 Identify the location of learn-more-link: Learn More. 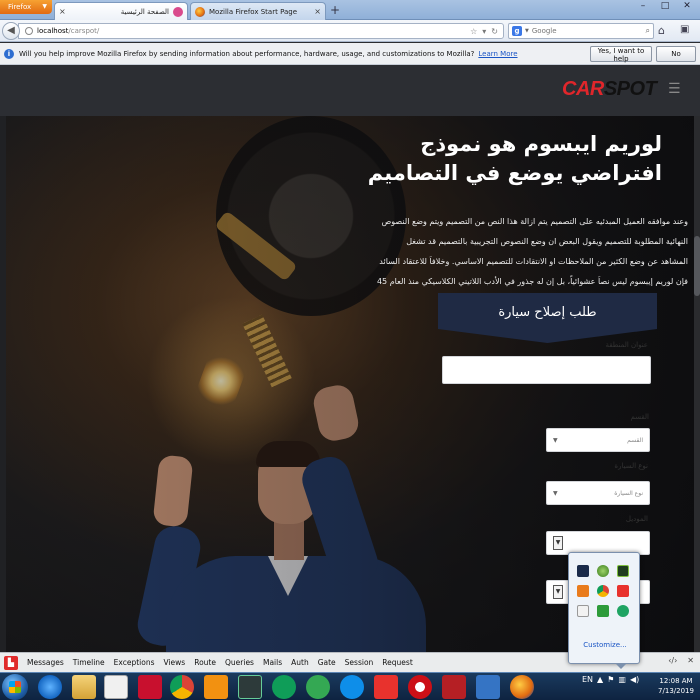
(497, 54).